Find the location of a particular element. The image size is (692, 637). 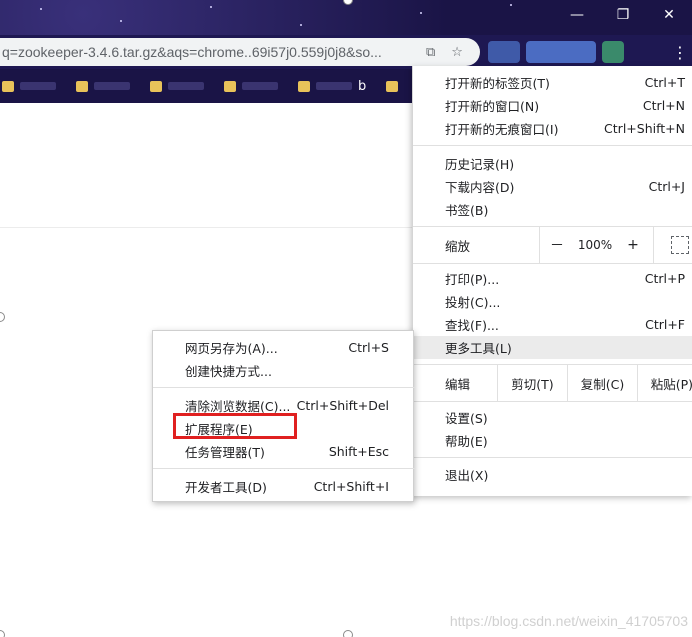

submenu-item-save-page: 网页另存为(A)... Ctrl+S is located at coordinates (284, 347).